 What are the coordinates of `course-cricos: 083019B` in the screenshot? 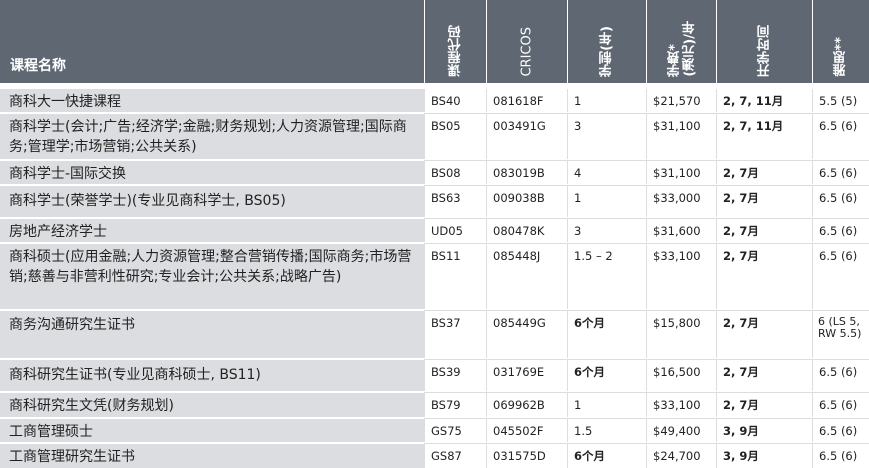 It's located at (526, 172).